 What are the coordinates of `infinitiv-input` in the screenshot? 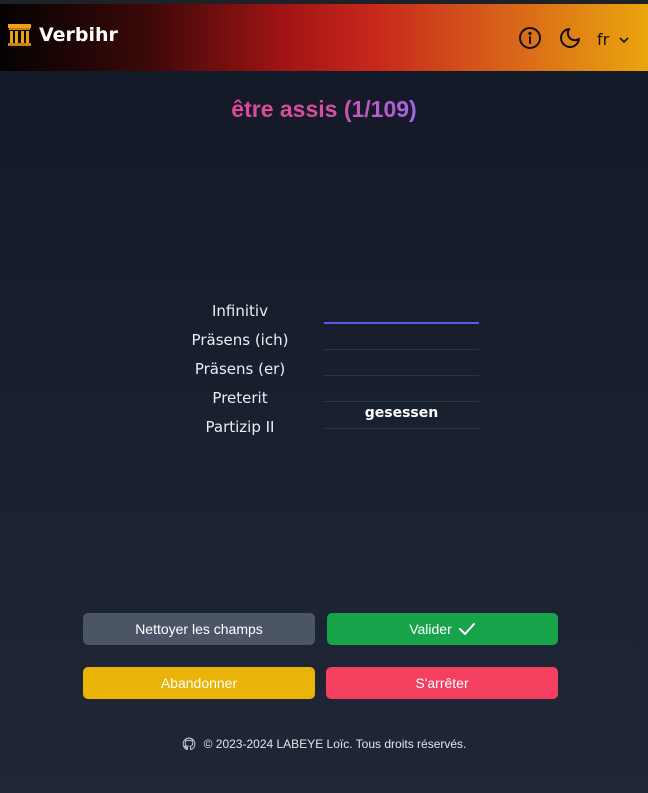 It's located at (401, 311).